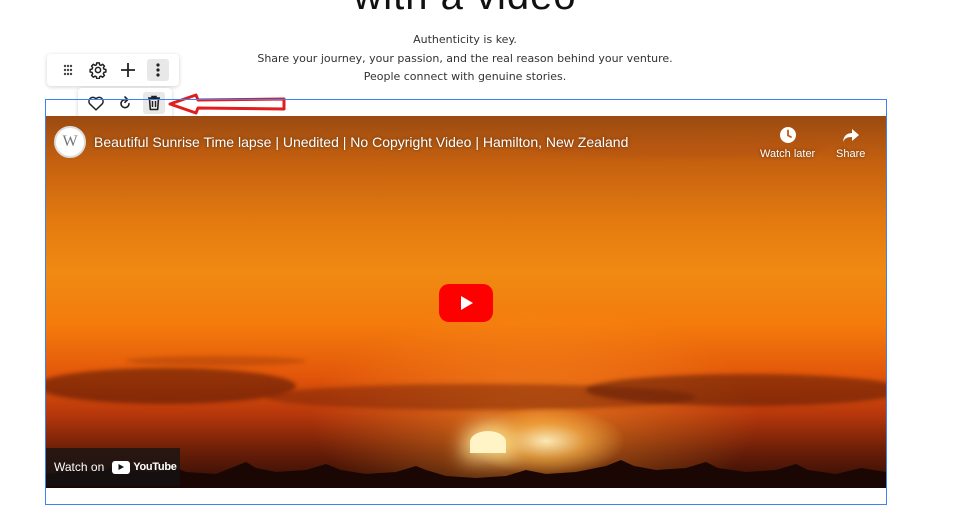  Describe the element at coordinates (79, 467) in the screenshot. I see `watch-on-label: Watch on` at that location.